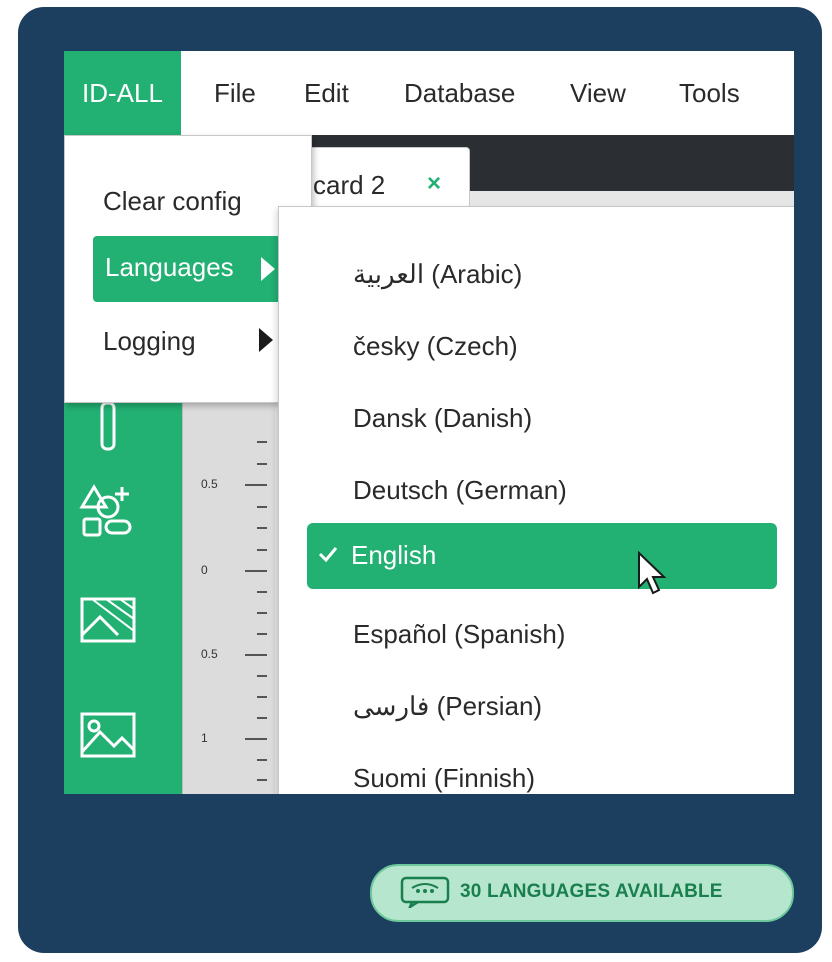  I want to click on language-german: Deutsch (German), so click(460, 490).